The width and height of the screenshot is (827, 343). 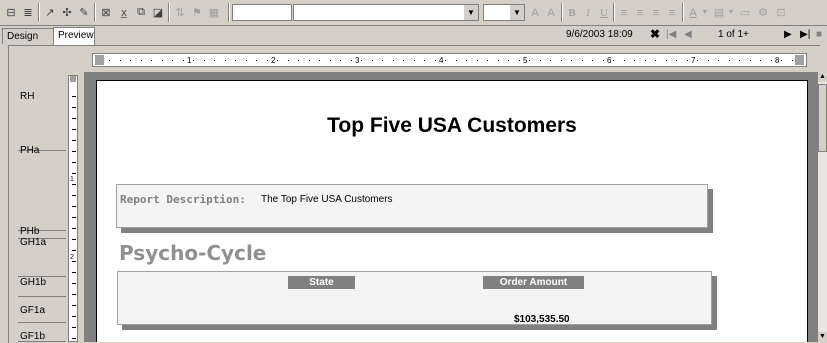 What do you see at coordinates (572, 12) in the screenshot?
I see `bold-button: B` at bounding box center [572, 12].